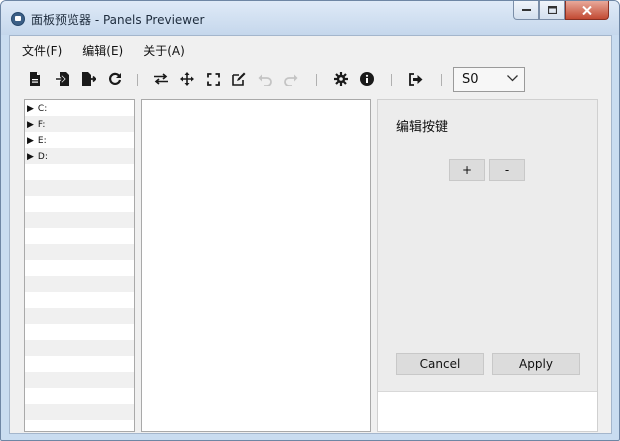  What do you see at coordinates (422, 127) in the screenshot?
I see `panel-title: 编辑按键` at bounding box center [422, 127].